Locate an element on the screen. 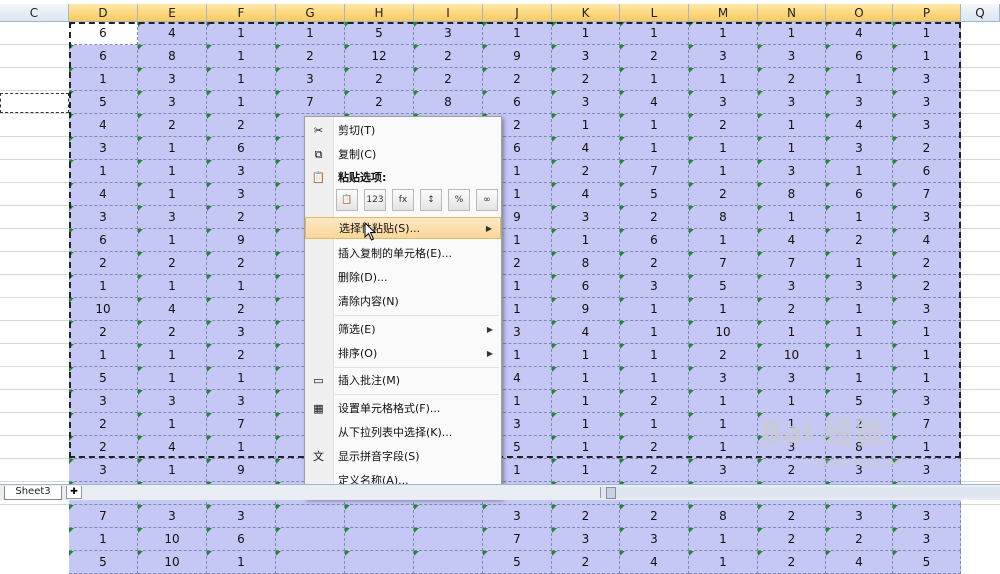 This screenshot has width=1000, height=574. column-header-h: H is located at coordinates (379, 13).